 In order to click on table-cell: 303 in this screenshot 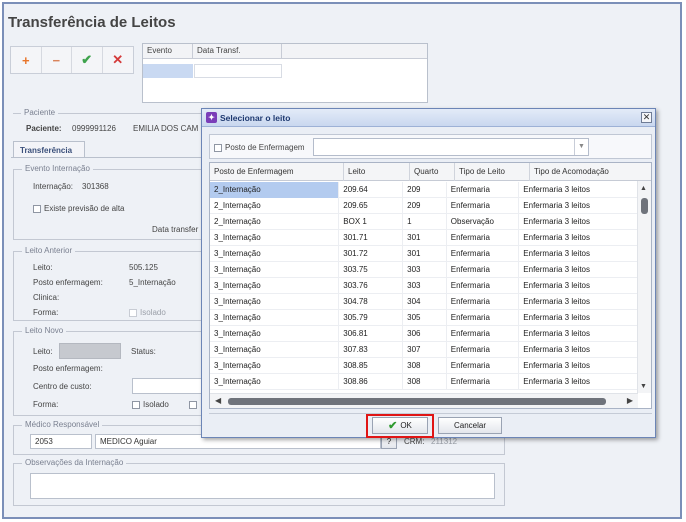, I will do `click(425, 270)`.